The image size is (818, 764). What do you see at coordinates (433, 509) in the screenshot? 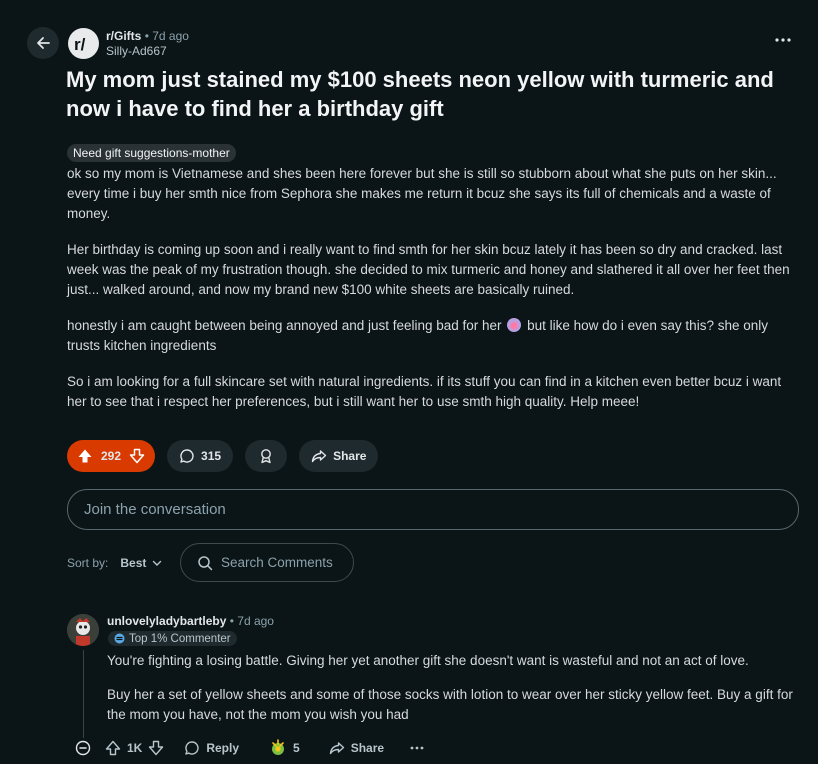
I see `join-conversation-input: Join the conversation` at bounding box center [433, 509].